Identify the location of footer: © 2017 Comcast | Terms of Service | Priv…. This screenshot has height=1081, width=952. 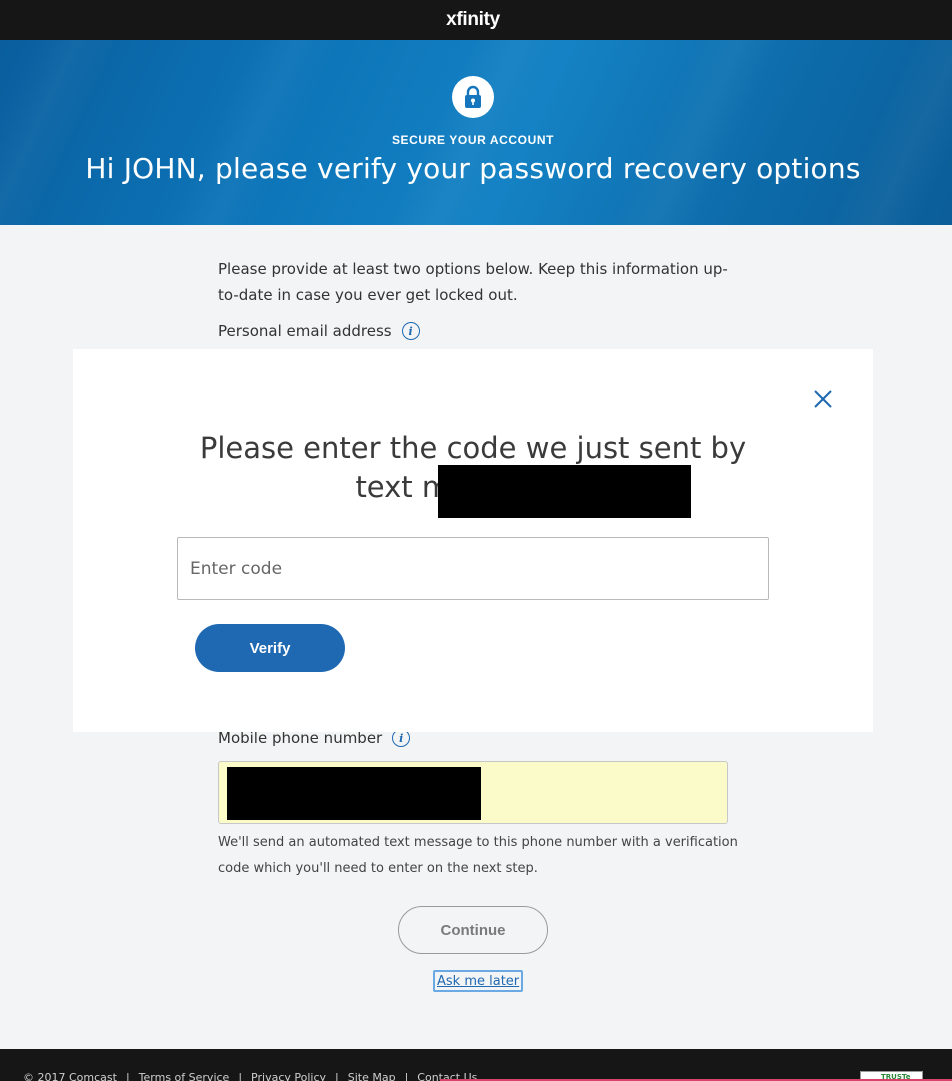
(476, 1065).